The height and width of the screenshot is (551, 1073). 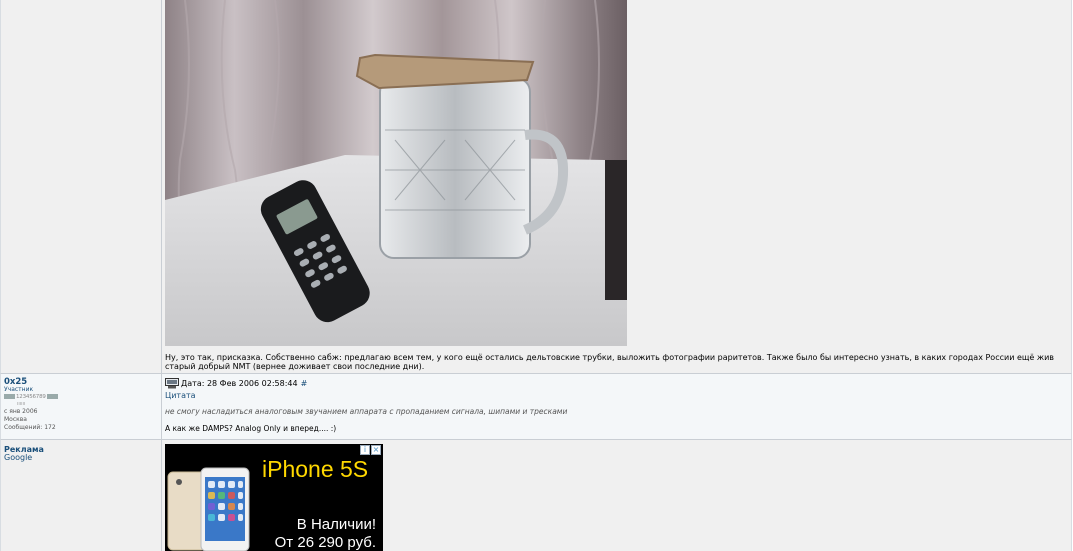 What do you see at coordinates (208, 509) in the screenshot?
I see `phone-product-image` at bounding box center [208, 509].